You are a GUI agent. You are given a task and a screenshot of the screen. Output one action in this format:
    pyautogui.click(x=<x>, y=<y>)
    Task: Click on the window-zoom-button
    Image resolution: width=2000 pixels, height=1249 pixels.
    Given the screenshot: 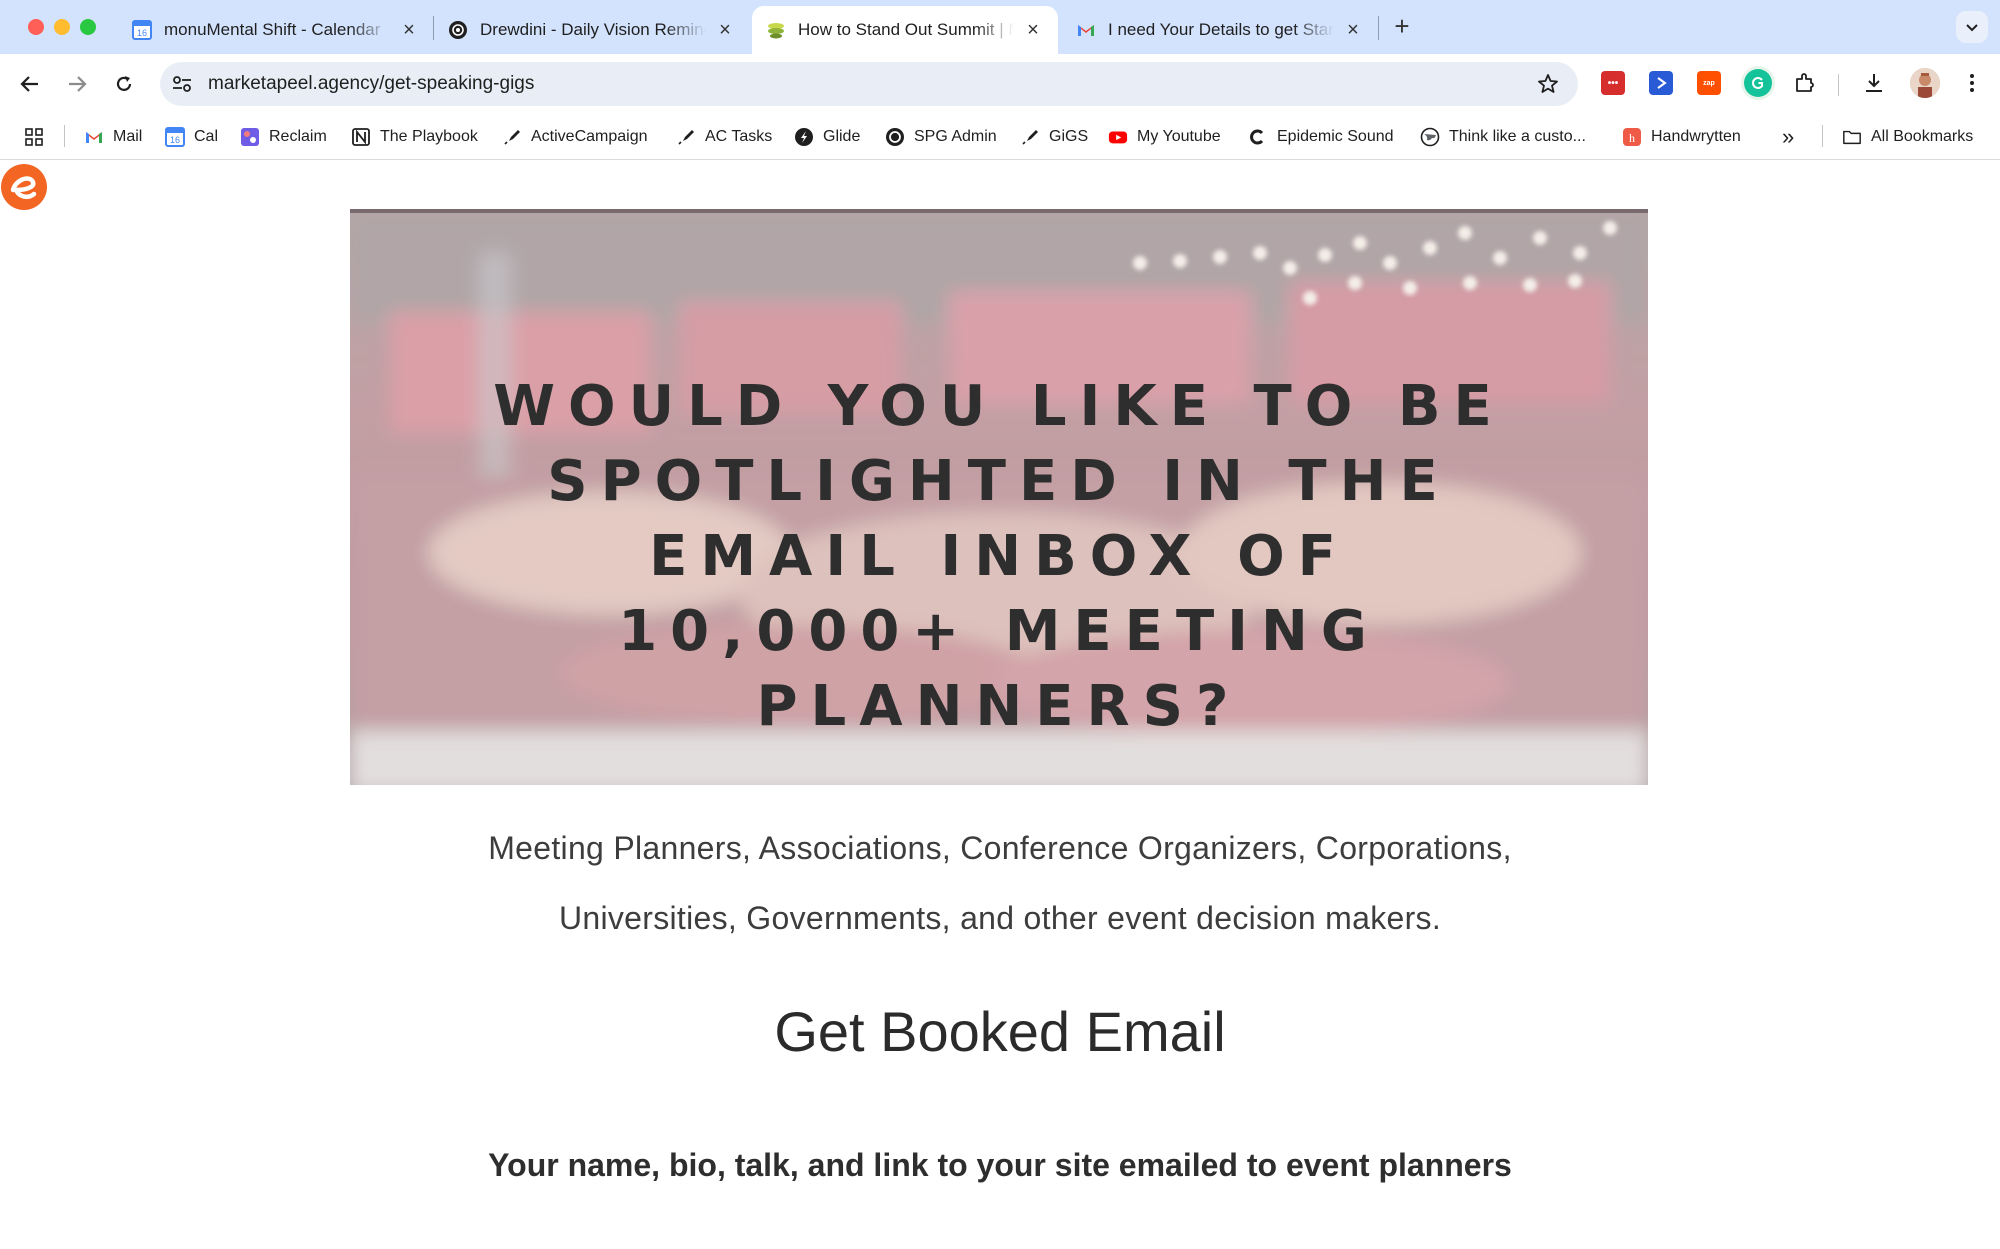 What is the action you would take?
    pyautogui.click(x=88, y=27)
    